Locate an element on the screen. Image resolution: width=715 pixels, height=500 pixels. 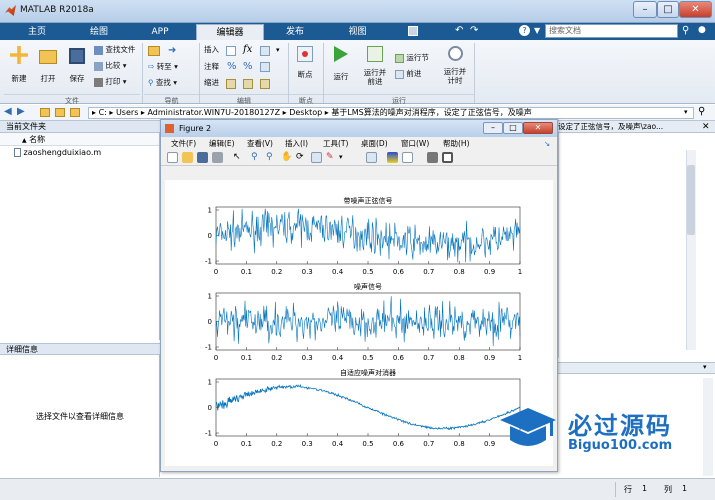
list-item: zaoshengduixiao.m is located at coordinates (79, 152).